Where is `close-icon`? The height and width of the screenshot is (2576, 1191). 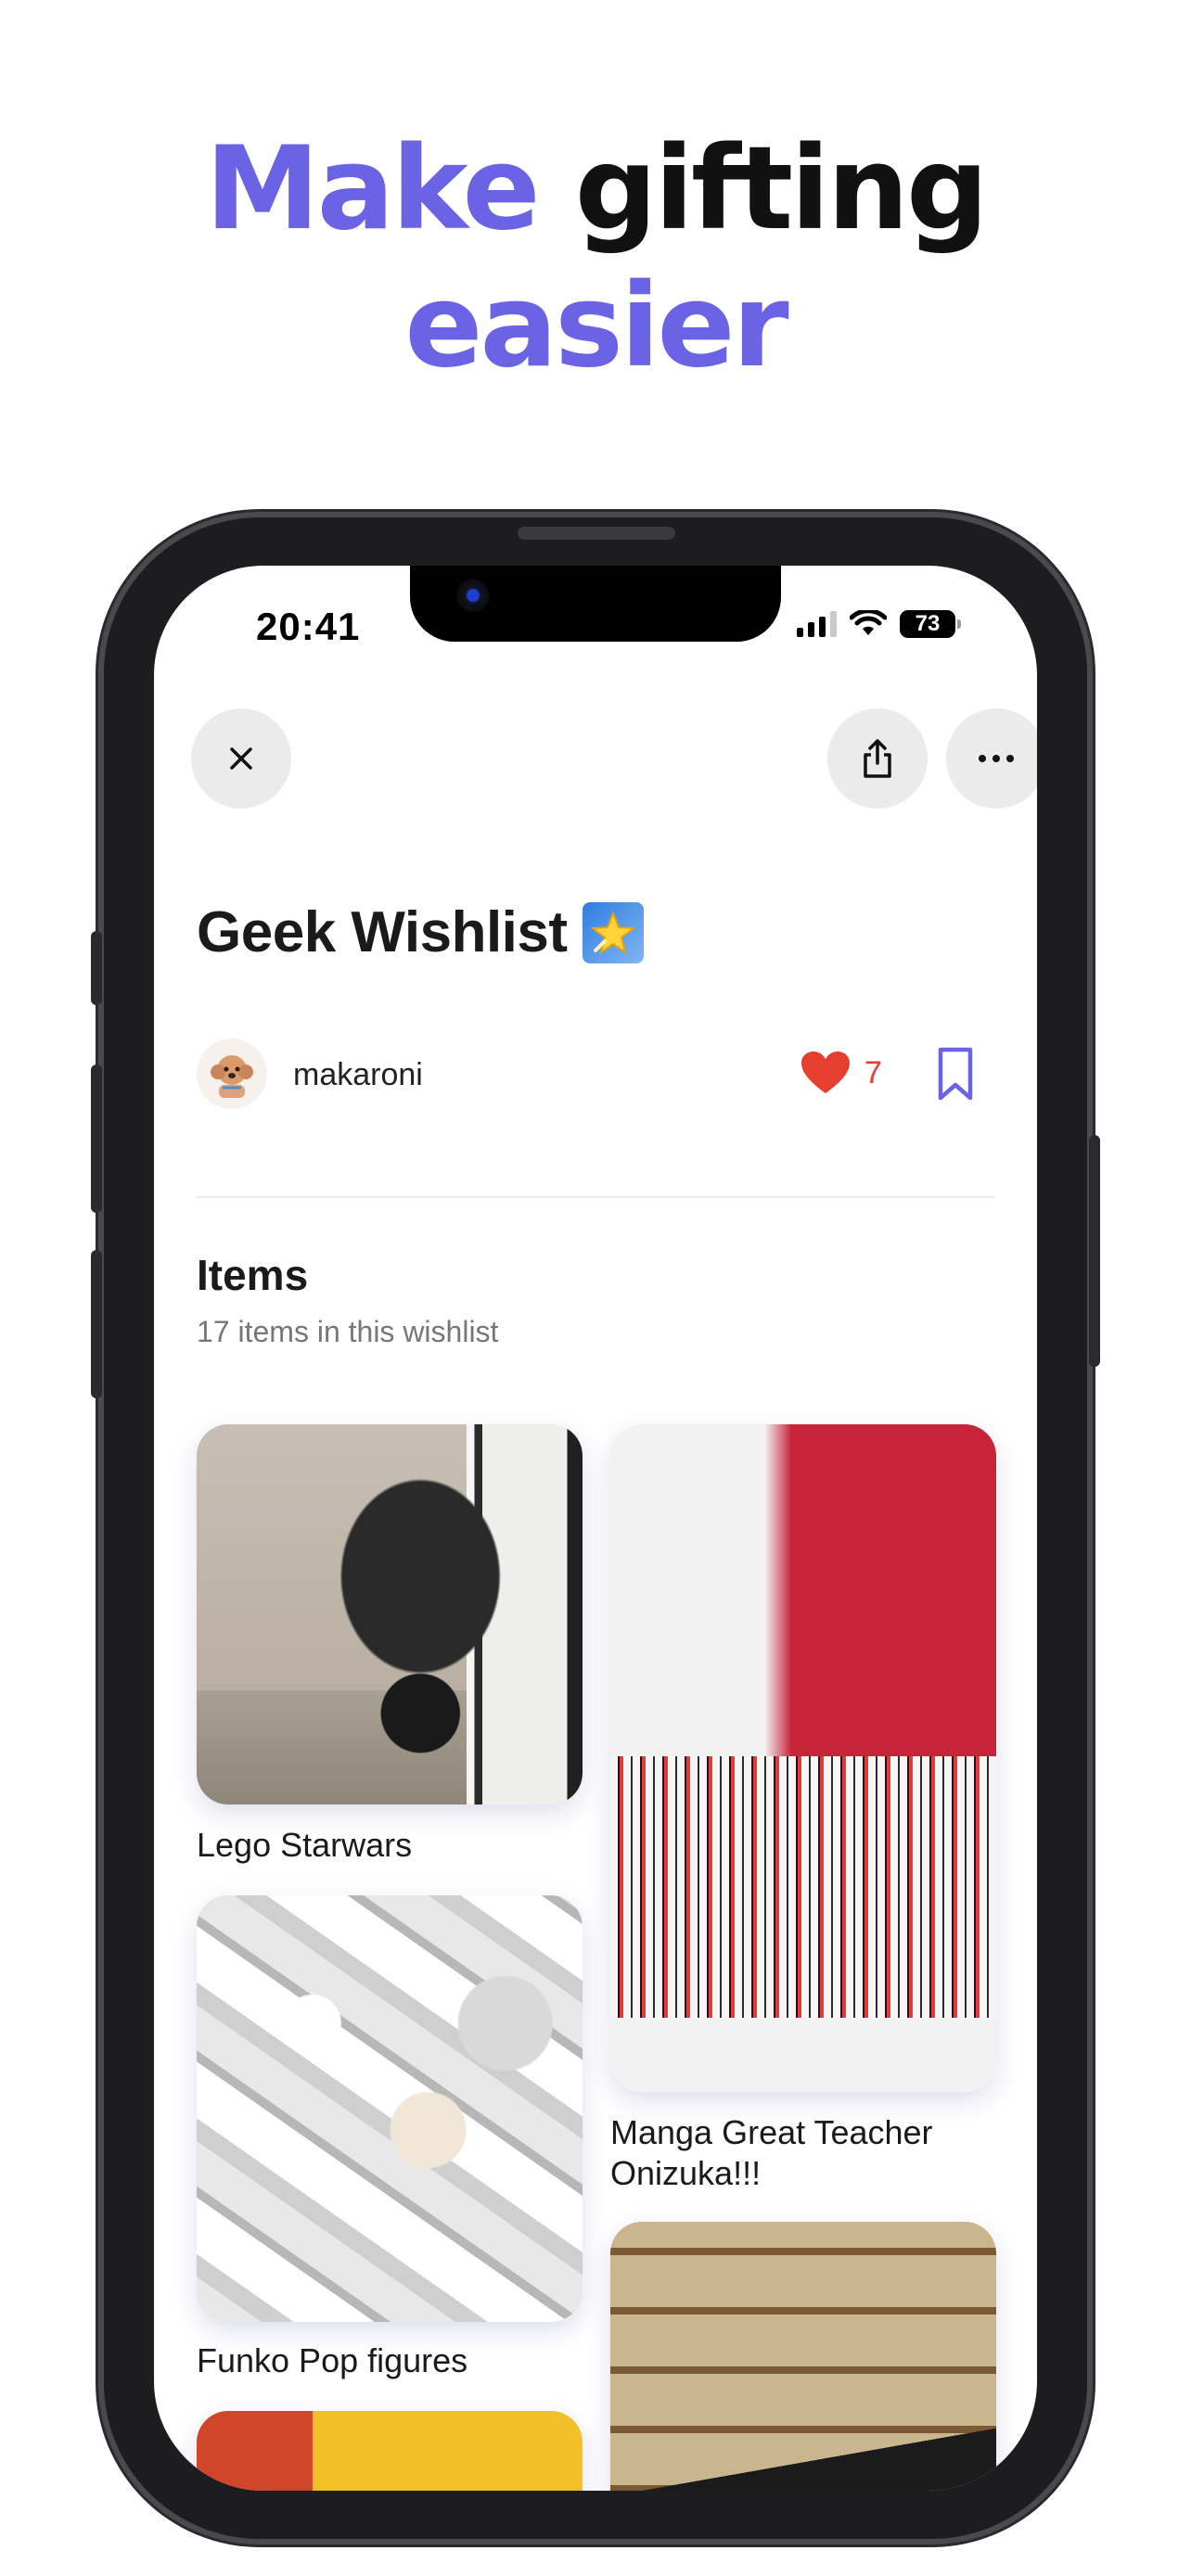 close-icon is located at coordinates (241, 759).